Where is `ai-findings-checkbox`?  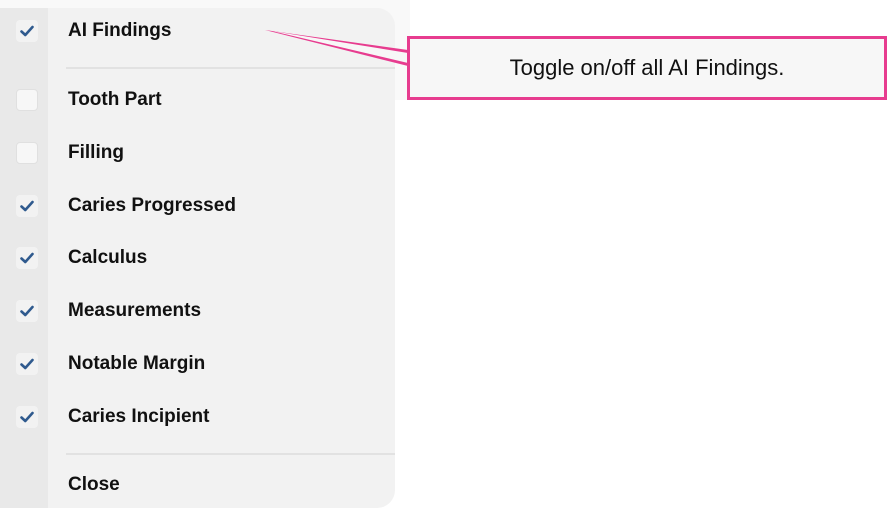 ai-findings-checkbox is located at coordinates (27, 31).